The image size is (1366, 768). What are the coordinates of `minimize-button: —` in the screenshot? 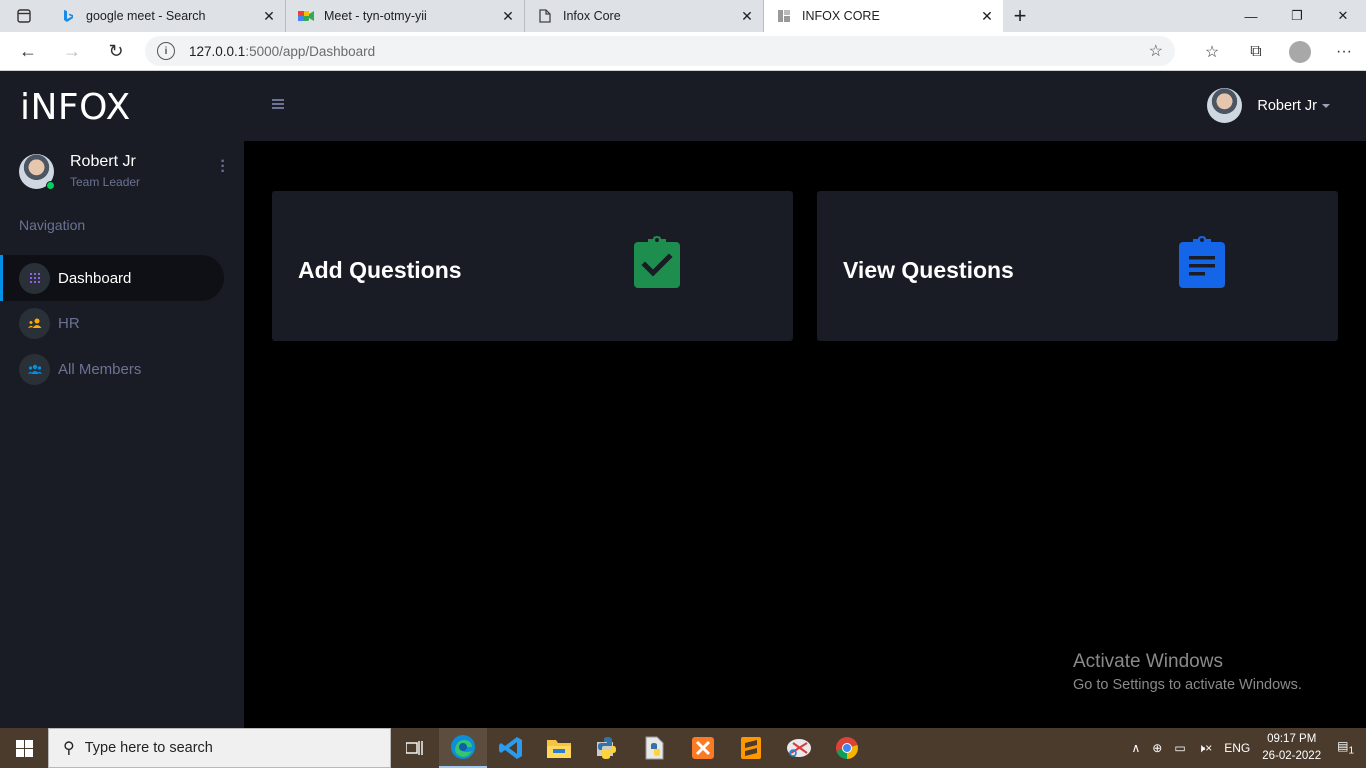 It's located at (1251, 16).